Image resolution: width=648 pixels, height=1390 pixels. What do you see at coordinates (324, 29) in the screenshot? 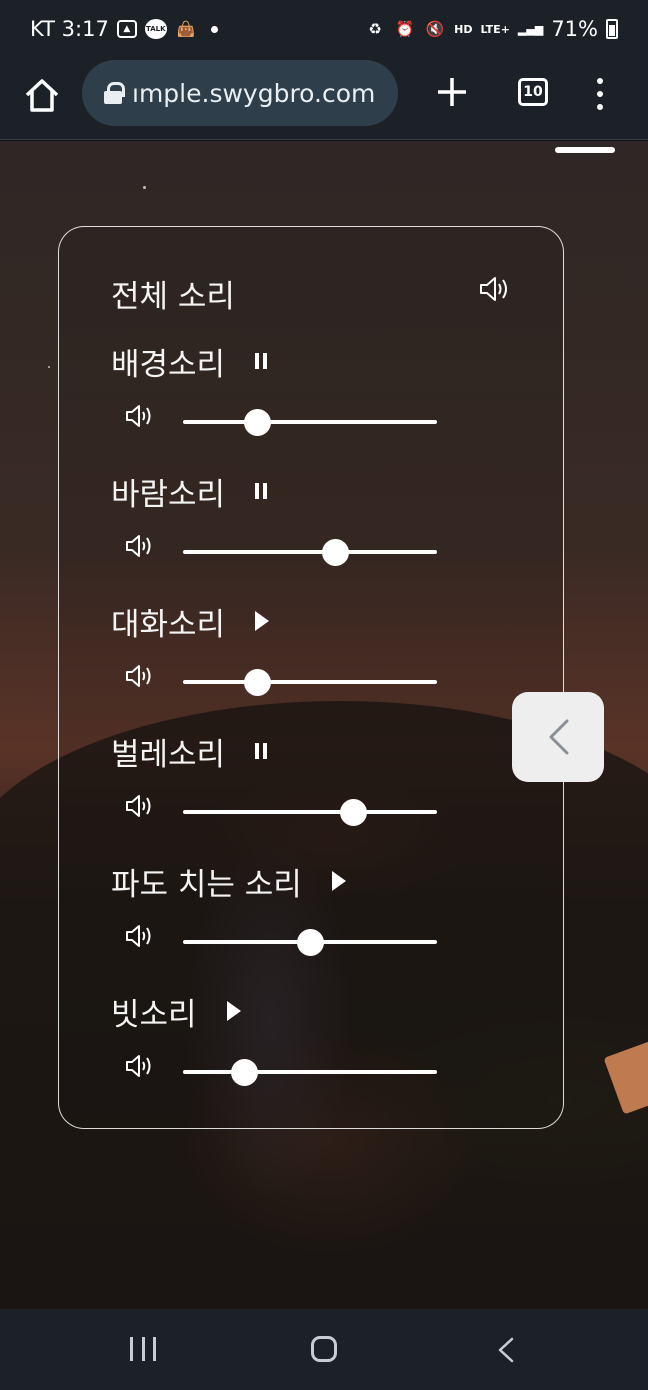
I see `status-bar: KT 3:17 ▲ TALK 👜 ♻ ⏰ 🔇 HD LTE+ ▂▄▆ 71%` at bounding box center [324, 29].